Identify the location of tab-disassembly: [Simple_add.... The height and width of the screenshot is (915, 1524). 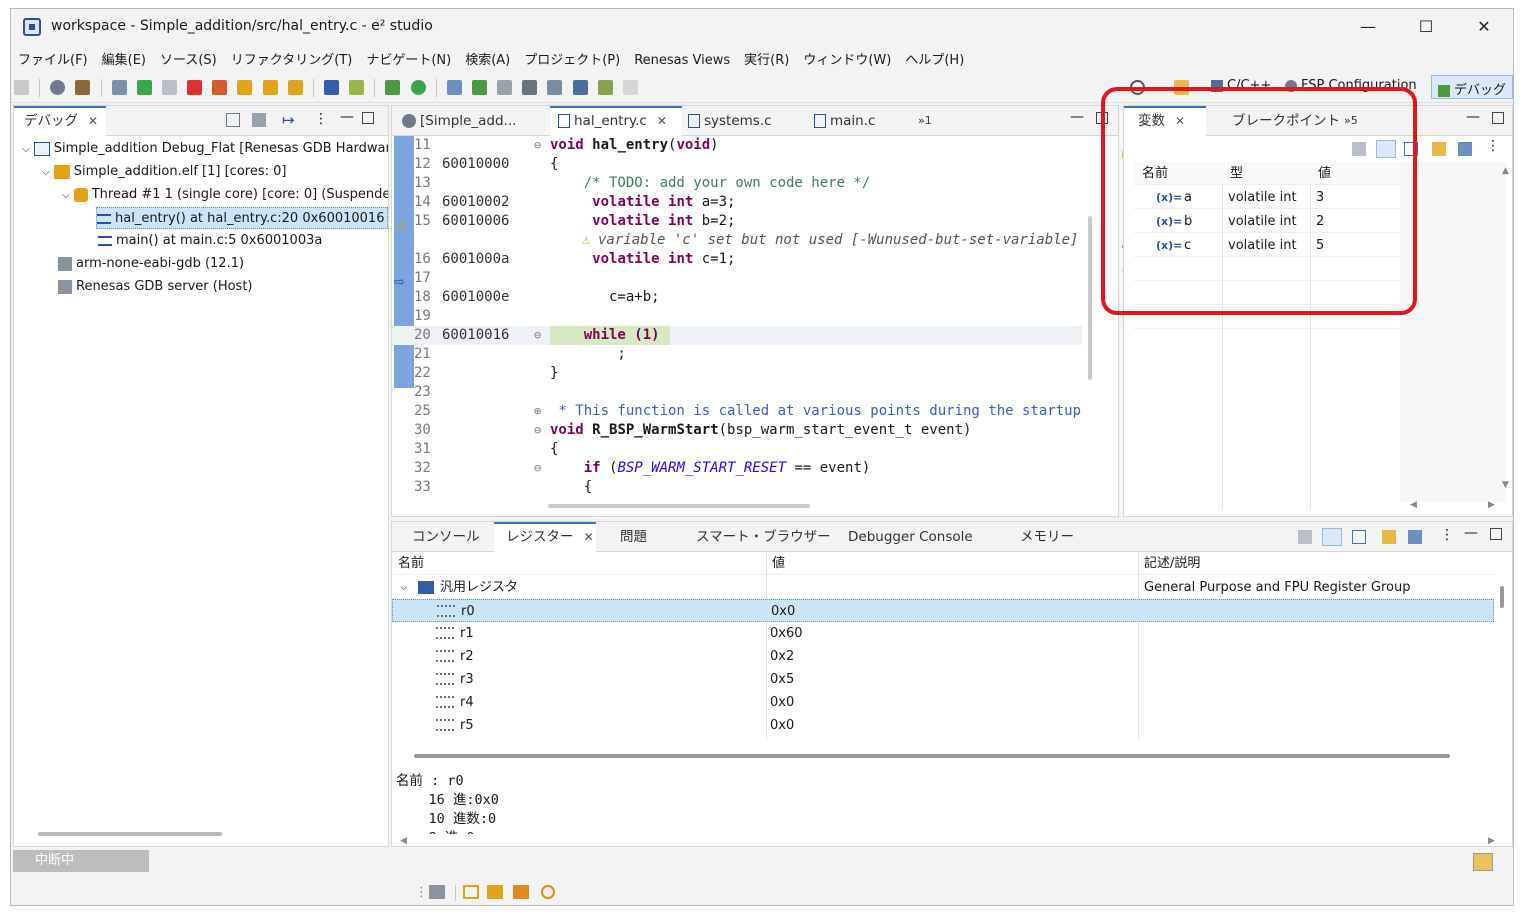
(473, 121).